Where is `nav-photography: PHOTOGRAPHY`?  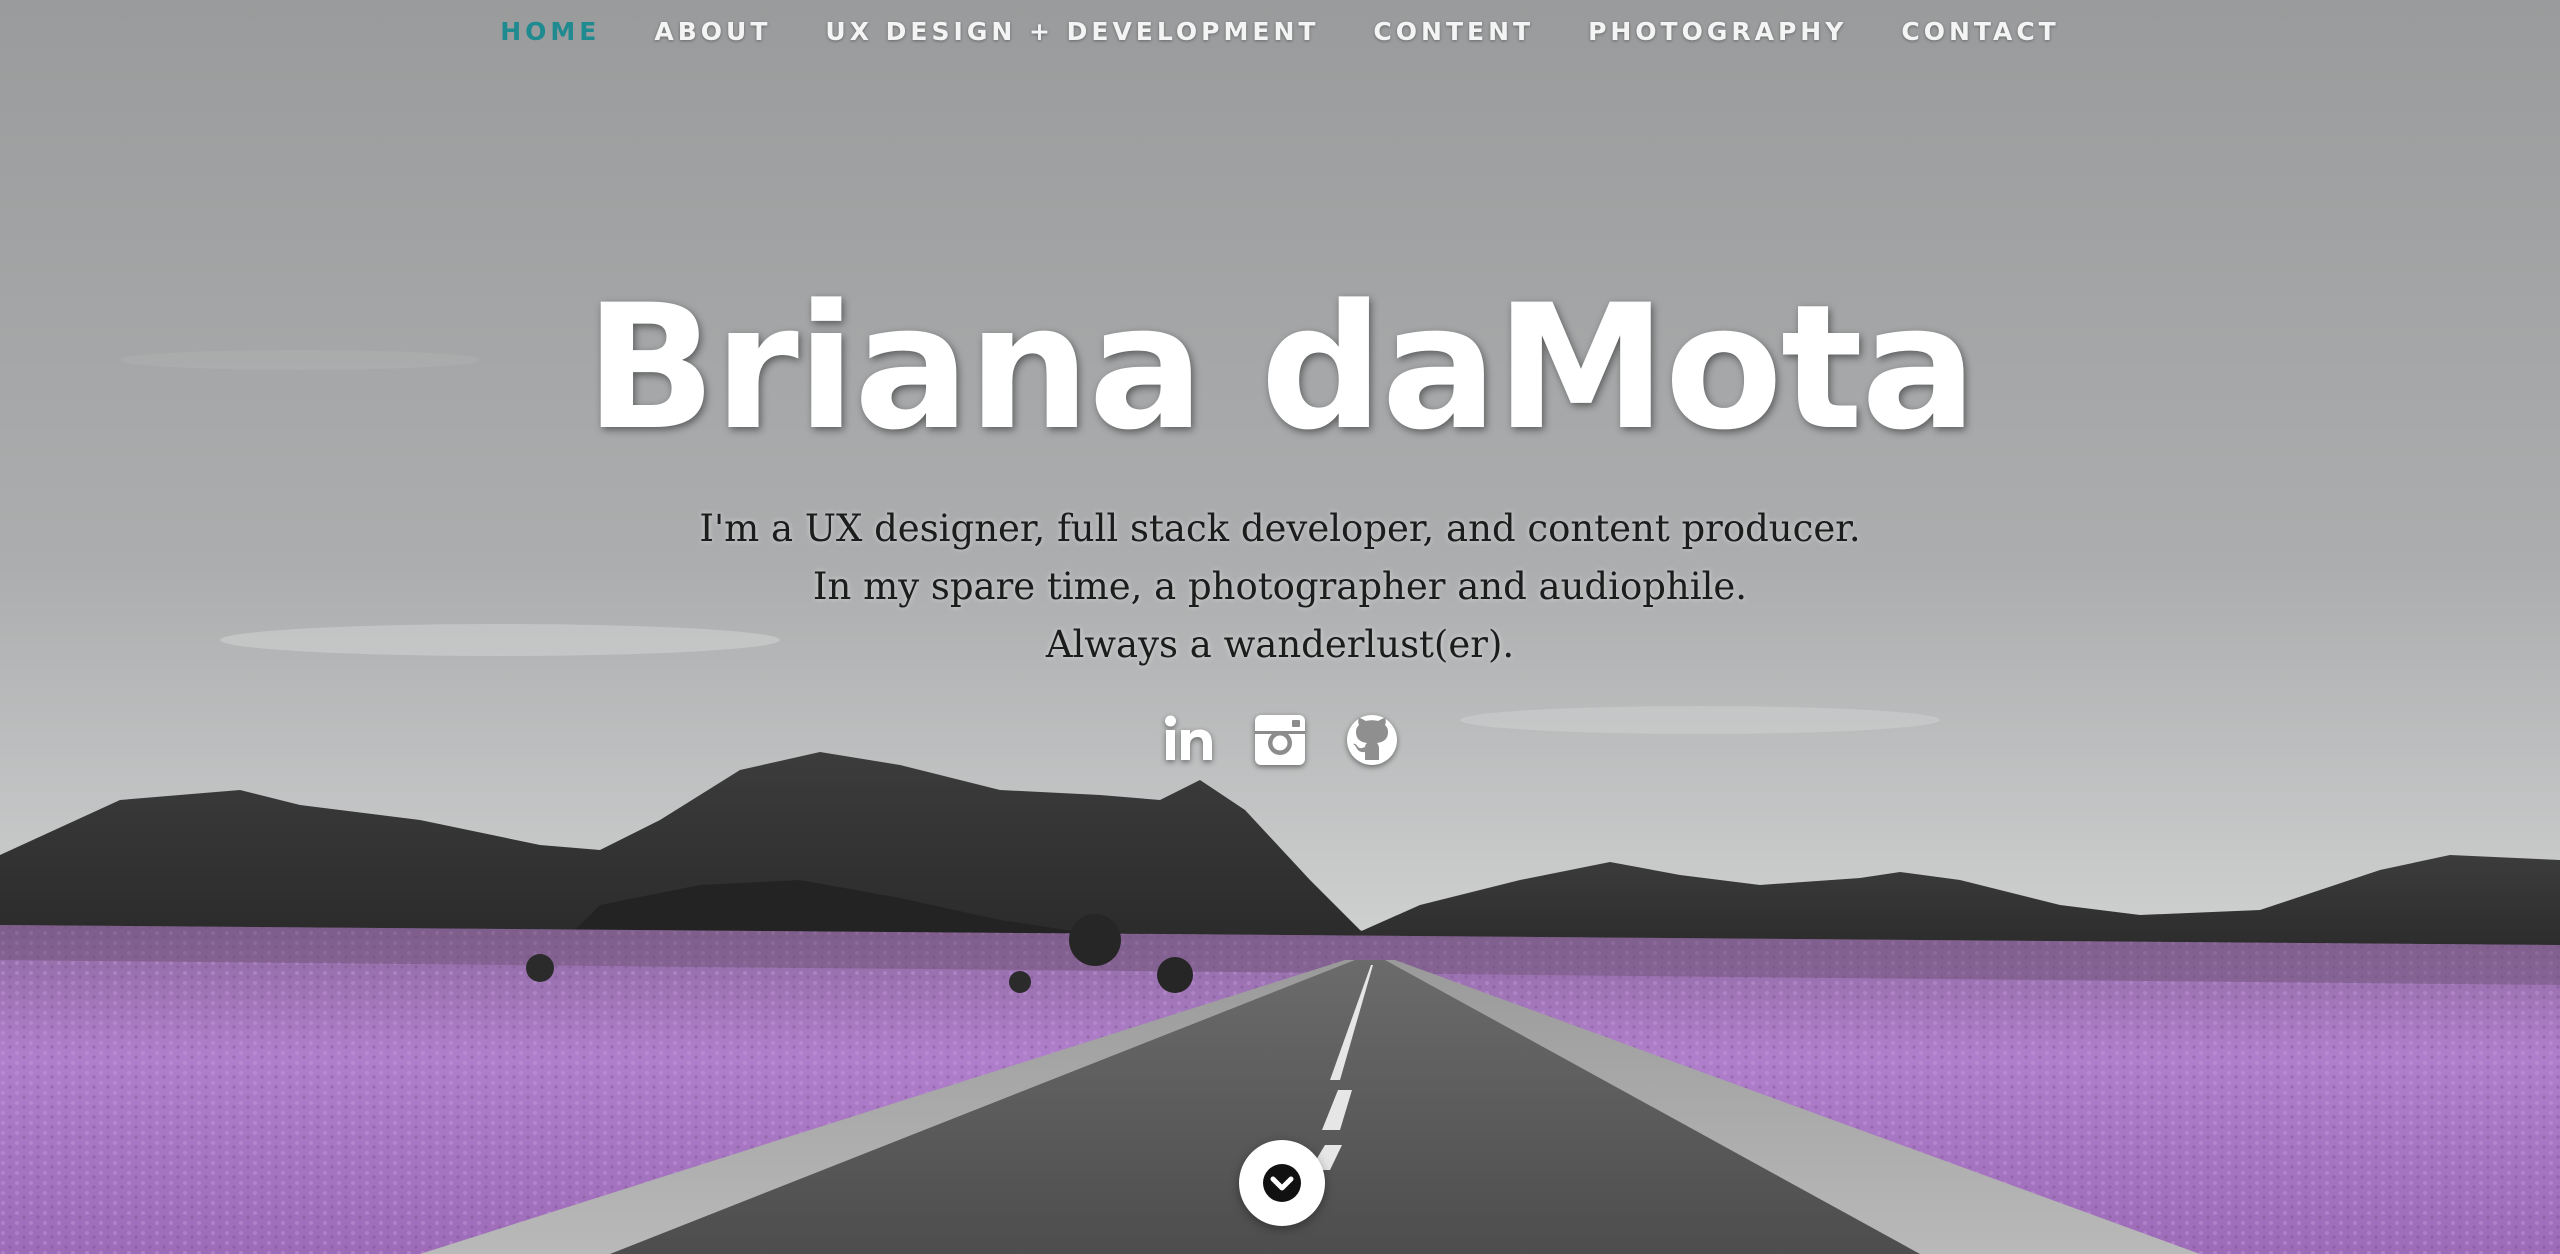
nav-photography: PHOTOGRAPHY is located at coordinates (1717, 31).